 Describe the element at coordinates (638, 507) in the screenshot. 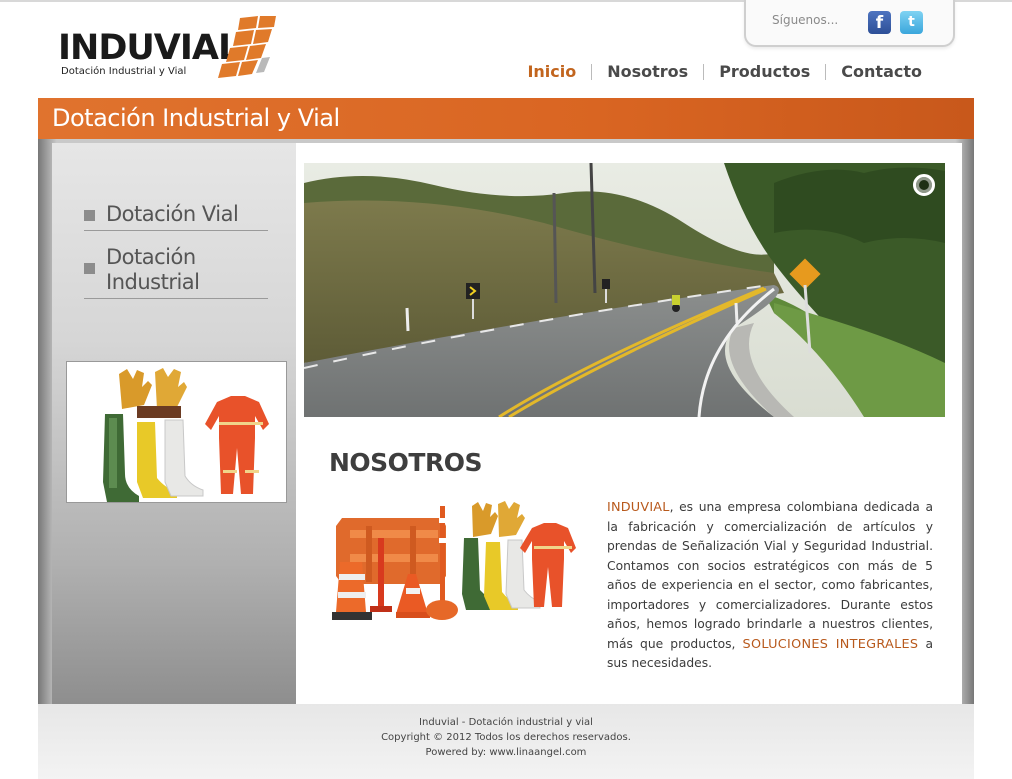

I see `about-brand: INDUVIAL` at that location.